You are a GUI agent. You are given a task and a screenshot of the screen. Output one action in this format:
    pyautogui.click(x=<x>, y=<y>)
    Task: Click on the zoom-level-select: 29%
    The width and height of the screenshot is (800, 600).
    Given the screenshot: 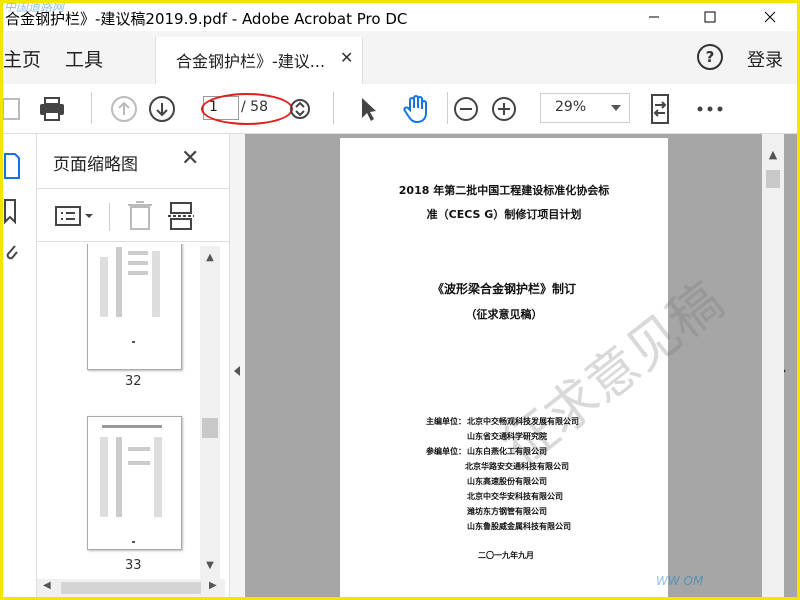 What is the action you would take?
    pyautogui.click(x=585, y=108)
    